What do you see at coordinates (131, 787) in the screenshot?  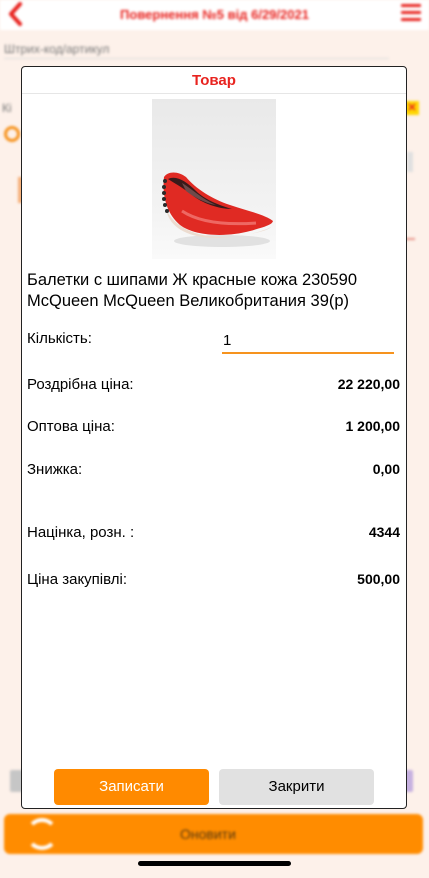 I see `save-button: Записати` at bounding box center [131, 787].